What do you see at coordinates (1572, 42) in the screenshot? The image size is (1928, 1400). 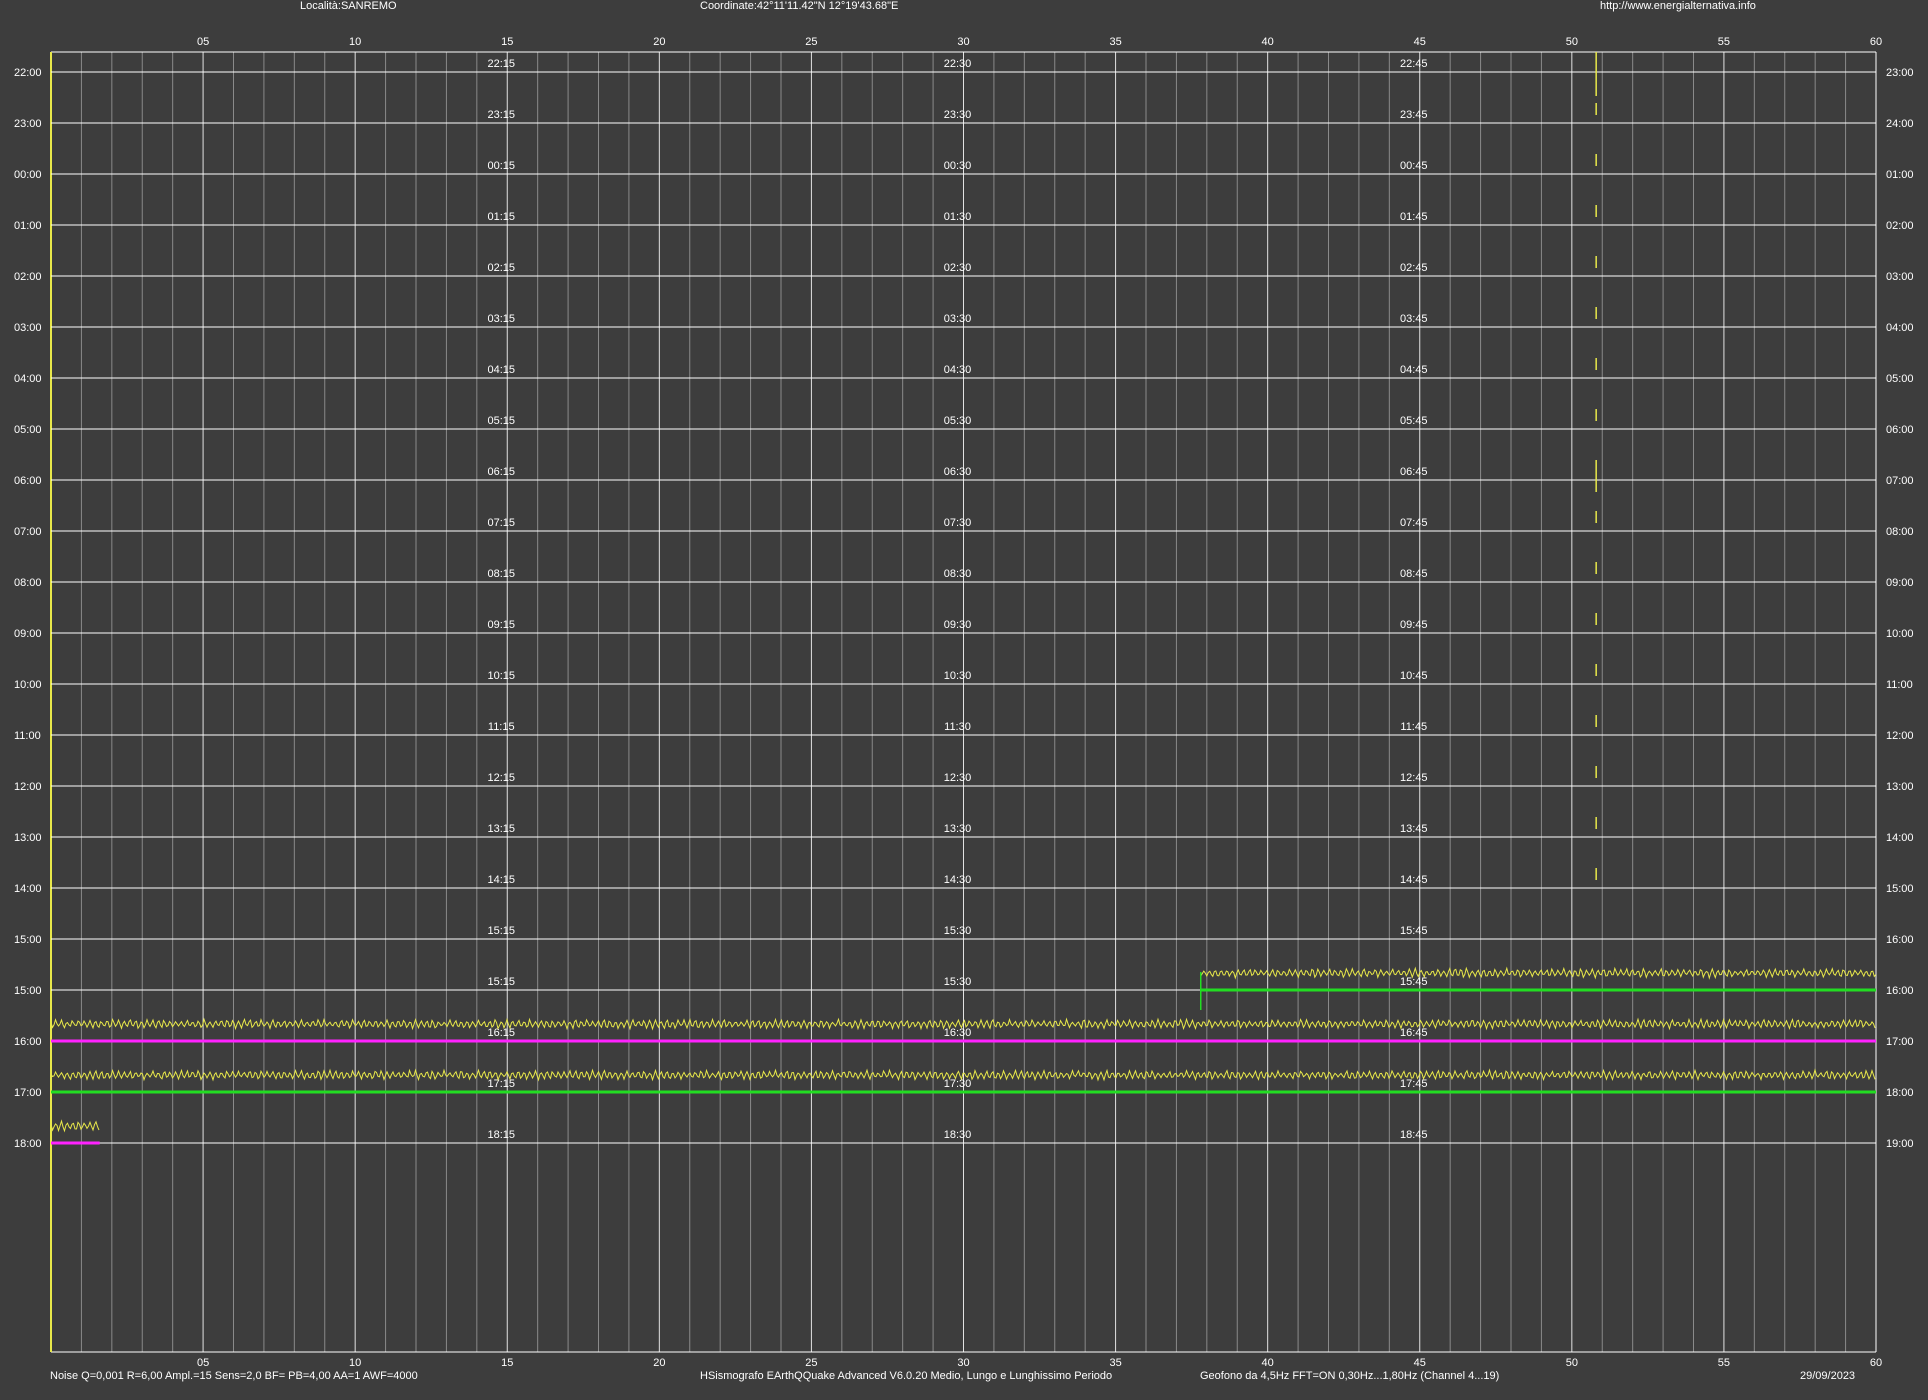 I see `x-tick-label-top: 50` at bounding box center [1572, 42].